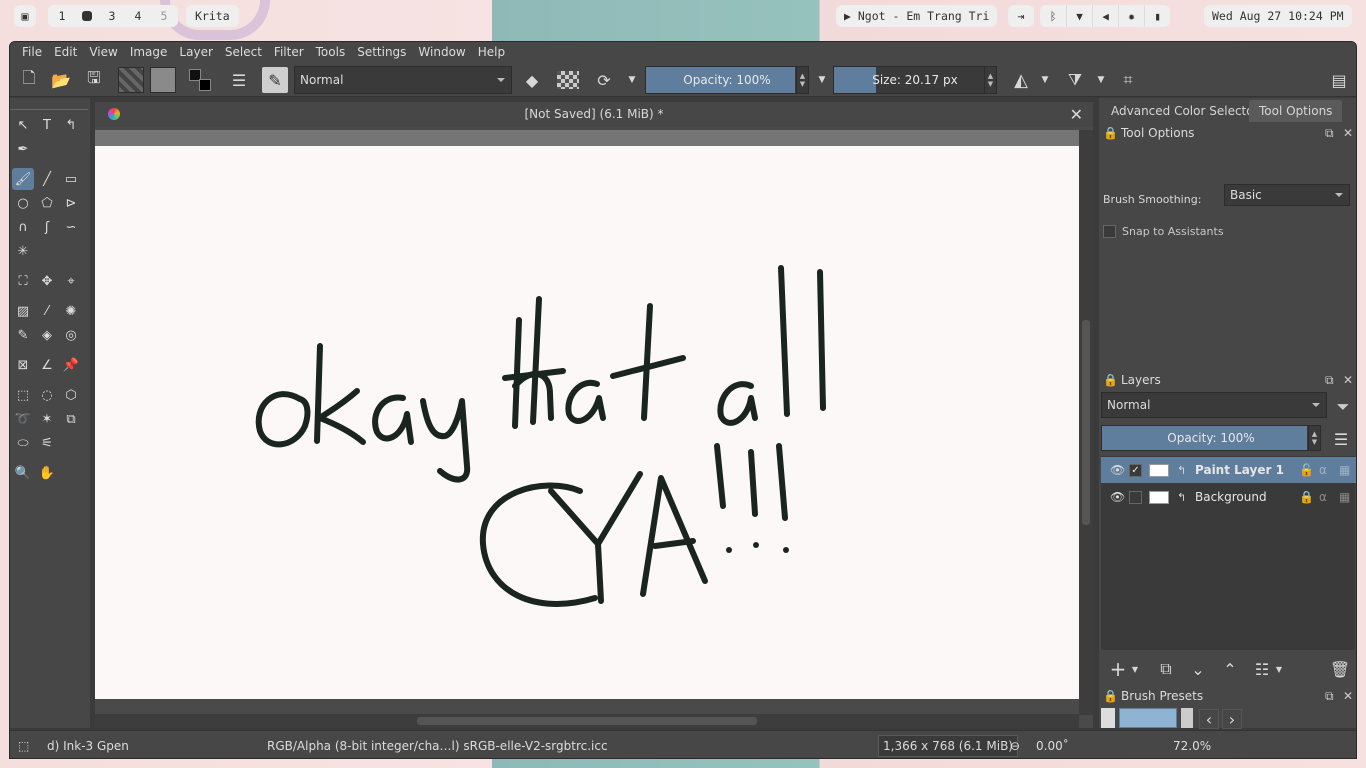  Describe the element at coordinates (1148, 718) in the screenshot. I see `brush-preset-thumb-selected` at that location.